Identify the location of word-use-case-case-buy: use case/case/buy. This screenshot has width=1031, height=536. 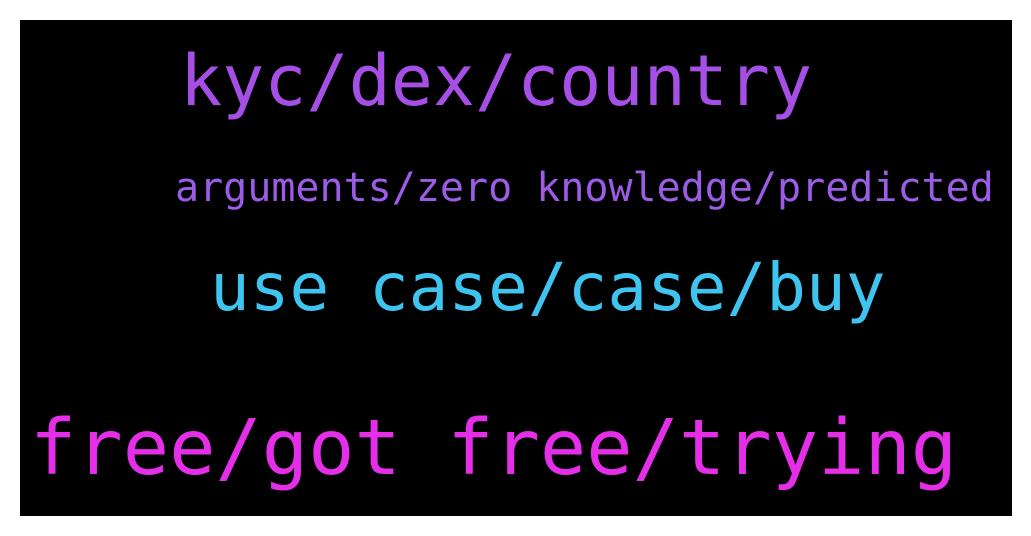
(548, 287).